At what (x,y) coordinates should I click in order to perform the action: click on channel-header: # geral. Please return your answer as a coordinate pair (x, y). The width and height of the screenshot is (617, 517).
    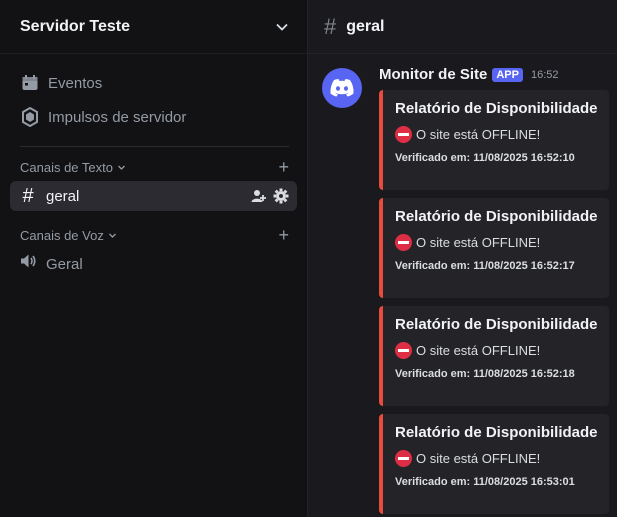
    Looking at the image, I should click on (462, 27).